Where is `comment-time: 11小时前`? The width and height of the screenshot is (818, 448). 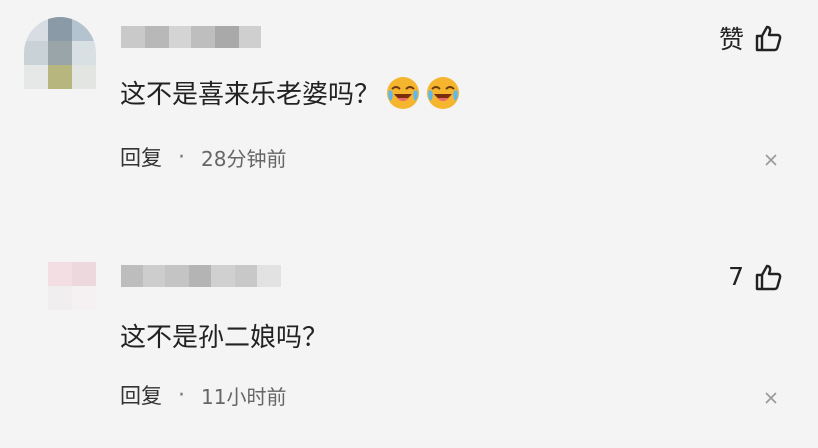
comment-time: 11小时前 is located at coordinates (244, 396).